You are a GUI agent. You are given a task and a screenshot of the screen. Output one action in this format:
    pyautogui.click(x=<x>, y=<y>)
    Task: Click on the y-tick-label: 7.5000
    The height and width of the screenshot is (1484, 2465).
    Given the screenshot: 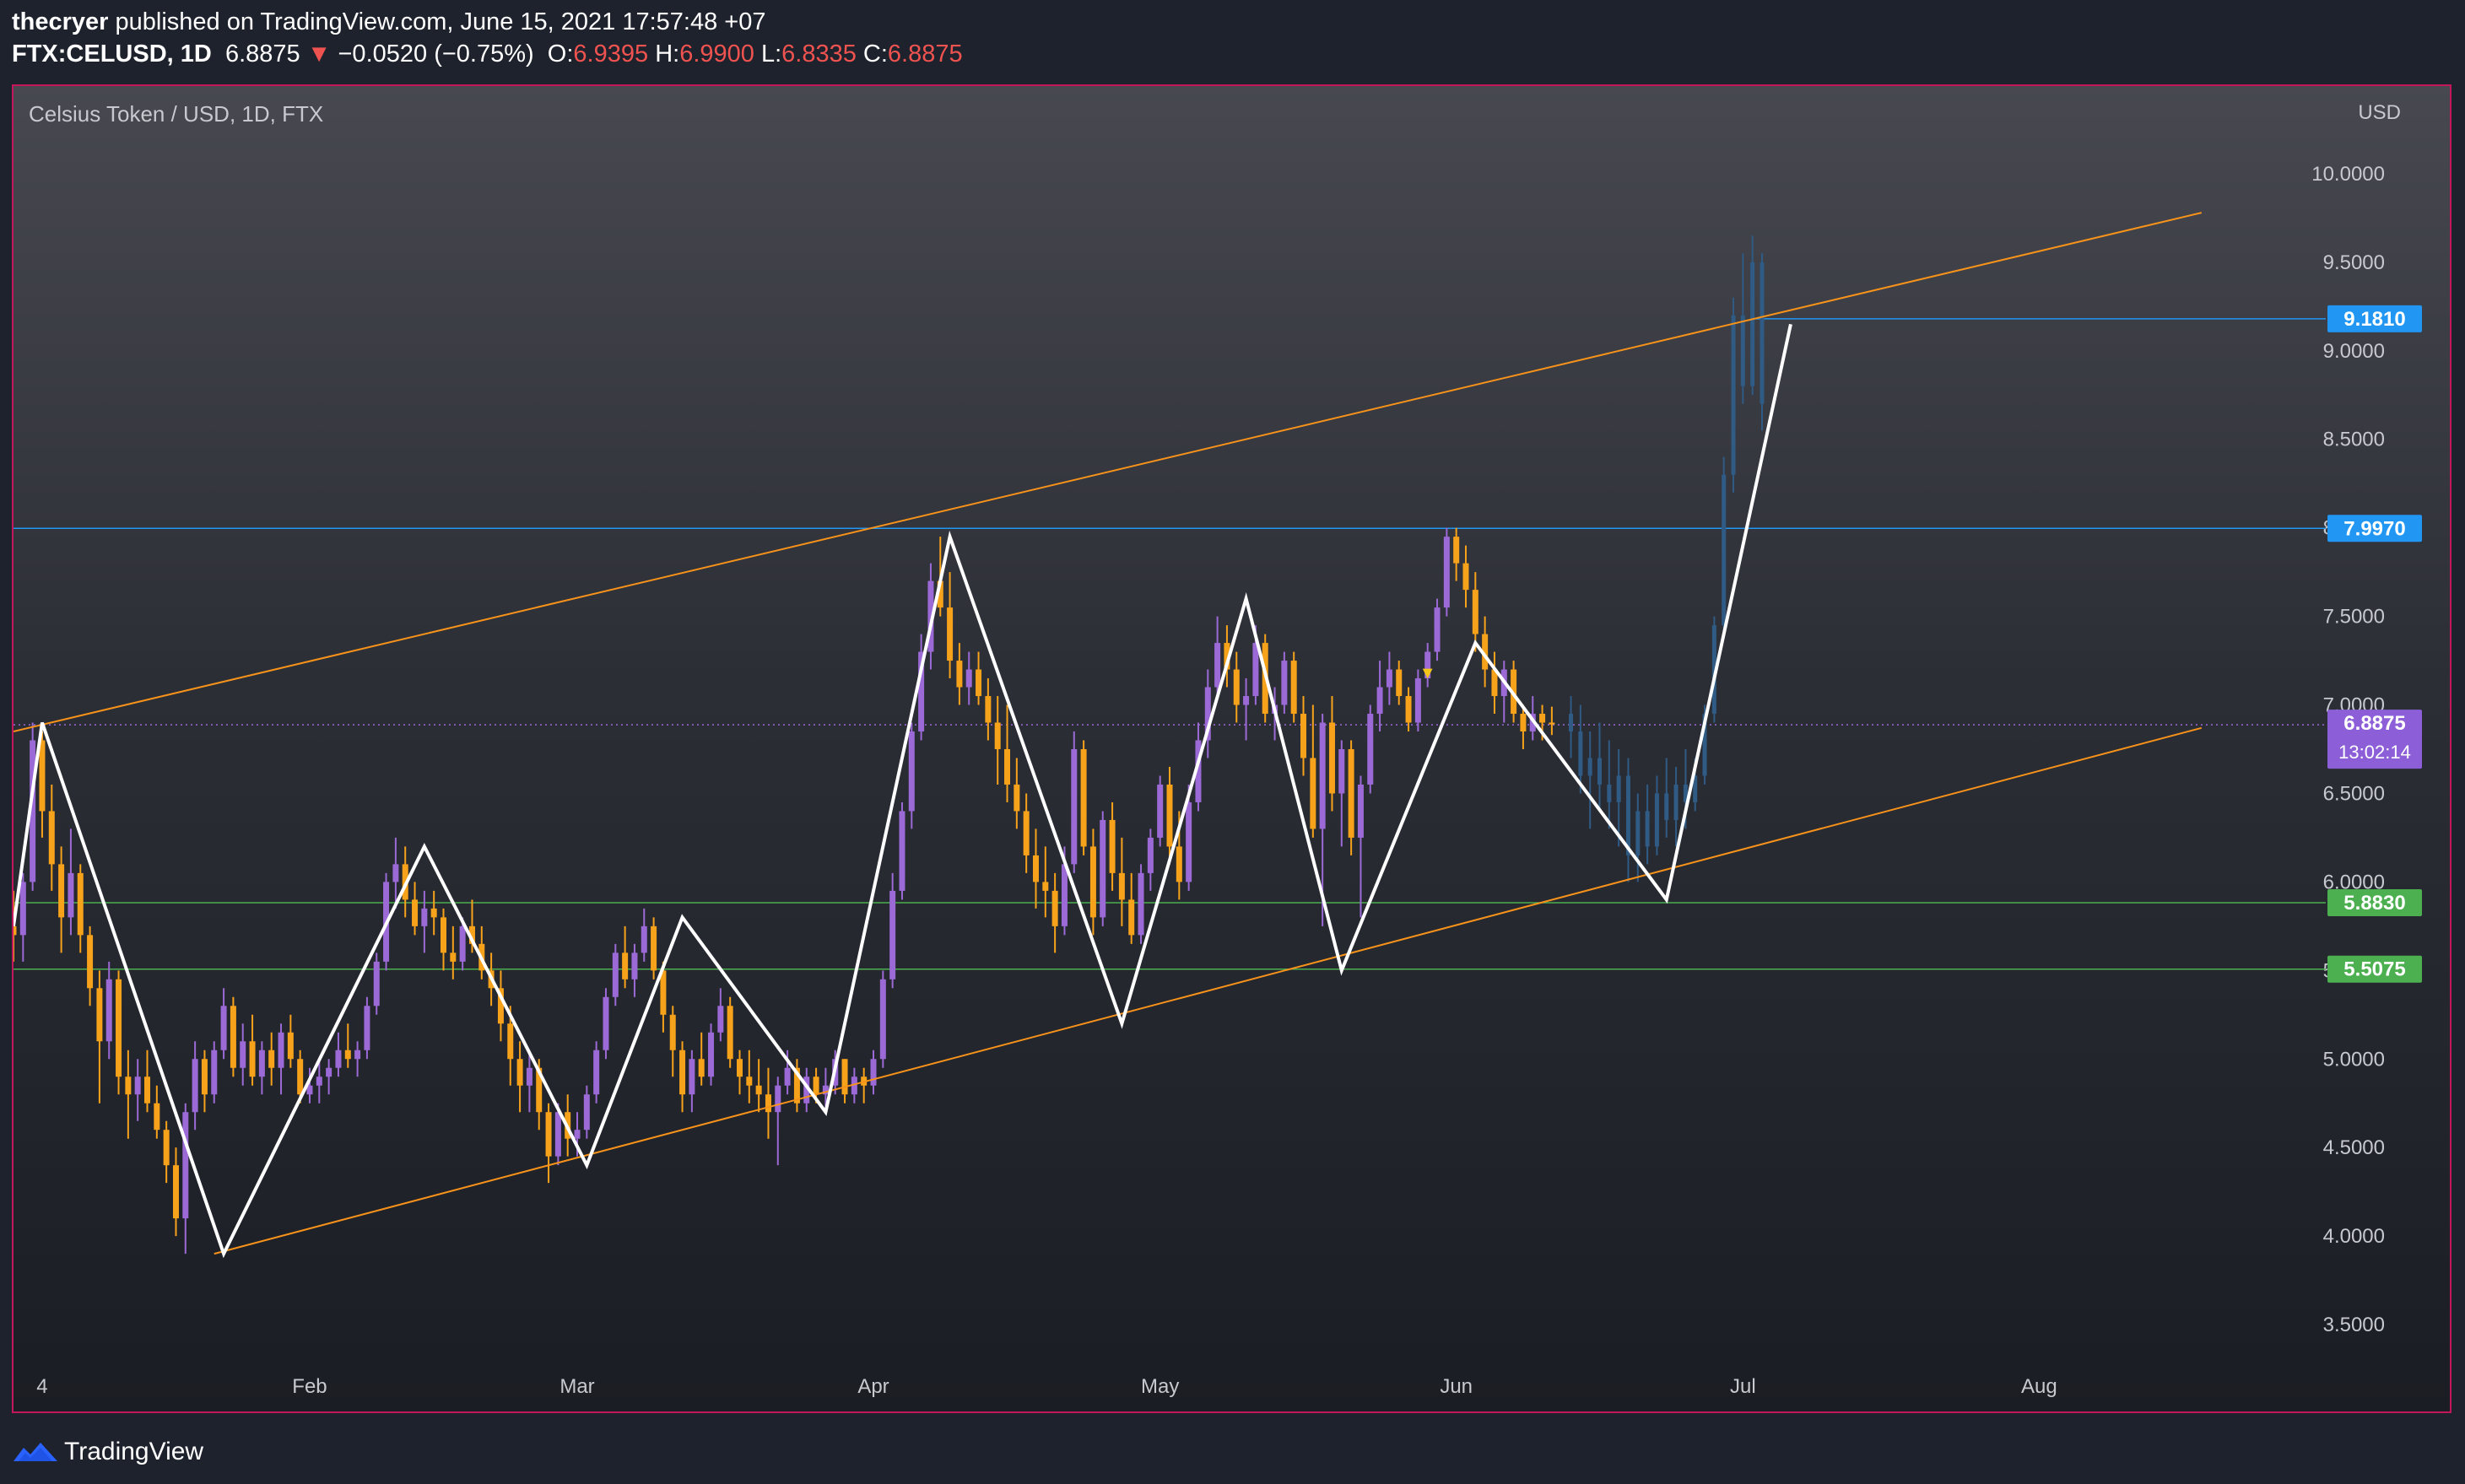 What is the action you would take?
    pyautogui.click(x=2354, y=617)
    